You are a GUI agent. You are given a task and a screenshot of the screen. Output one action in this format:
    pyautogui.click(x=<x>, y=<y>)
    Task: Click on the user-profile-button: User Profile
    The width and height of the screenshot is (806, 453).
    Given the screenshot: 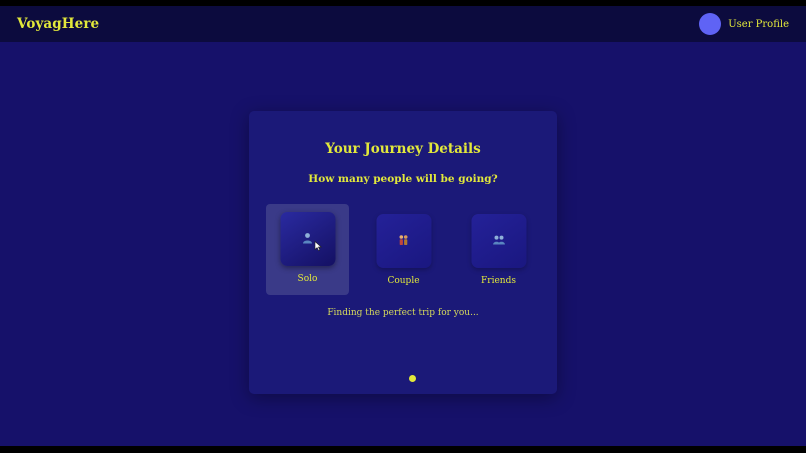 What is the action you would take?
    pyautogui.click(x=744, y=24)
    